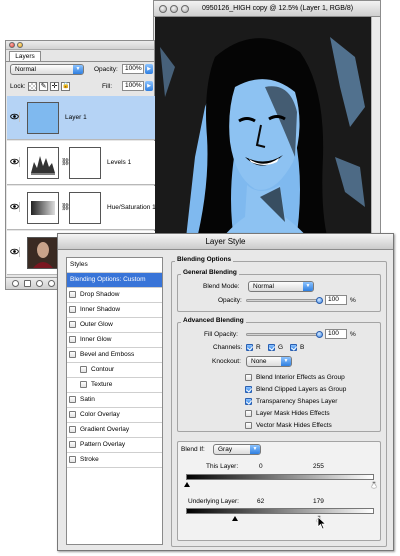  I want to click on blend-interior-checkbox, so click(248, 377).